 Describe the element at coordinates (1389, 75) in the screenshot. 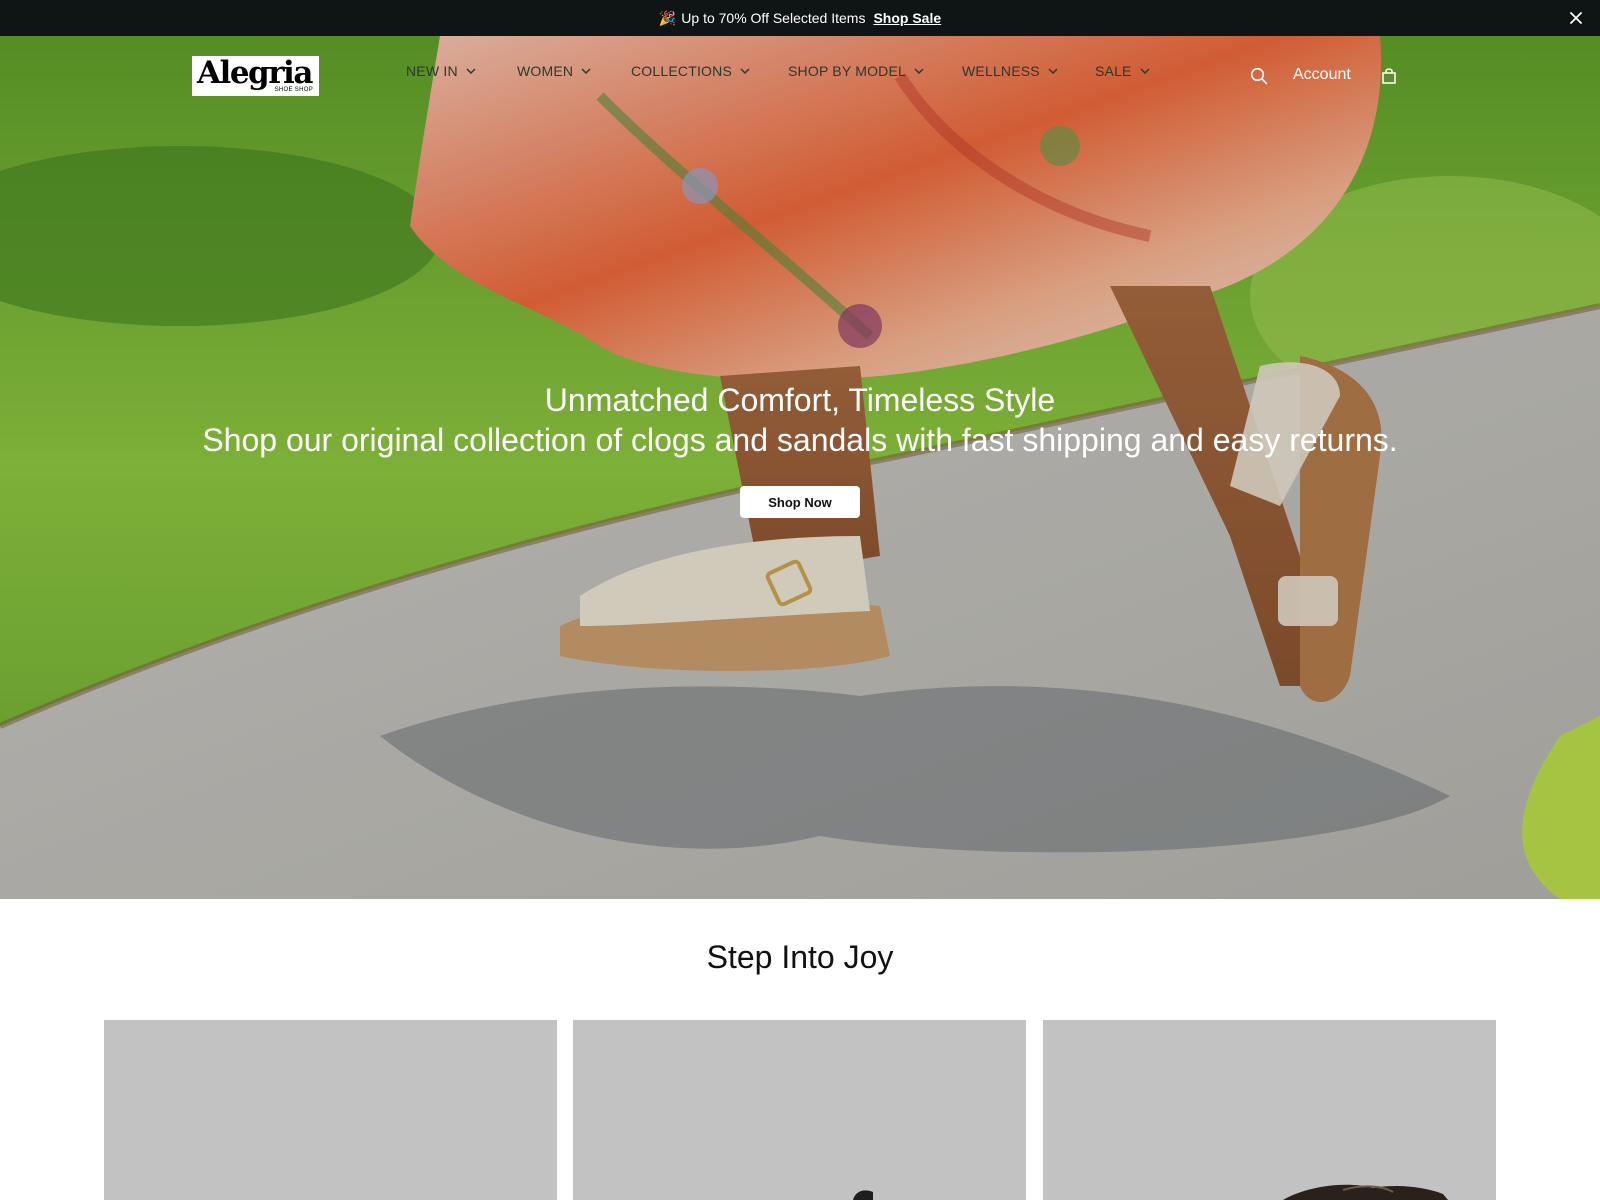

I see `shopping-bag-icon` at that location.